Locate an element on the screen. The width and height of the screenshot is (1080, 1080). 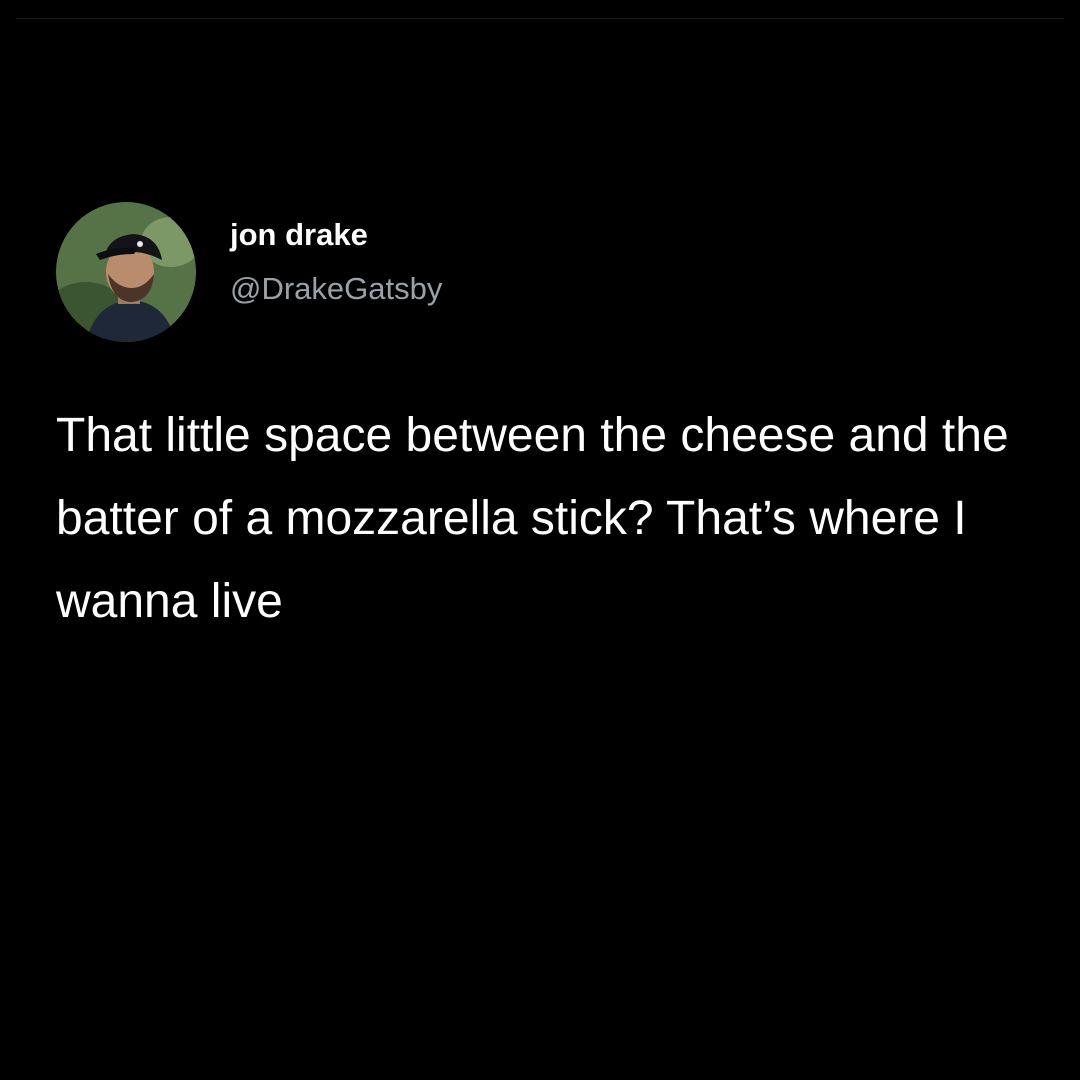
avatar is located at coordinates (126, 272).